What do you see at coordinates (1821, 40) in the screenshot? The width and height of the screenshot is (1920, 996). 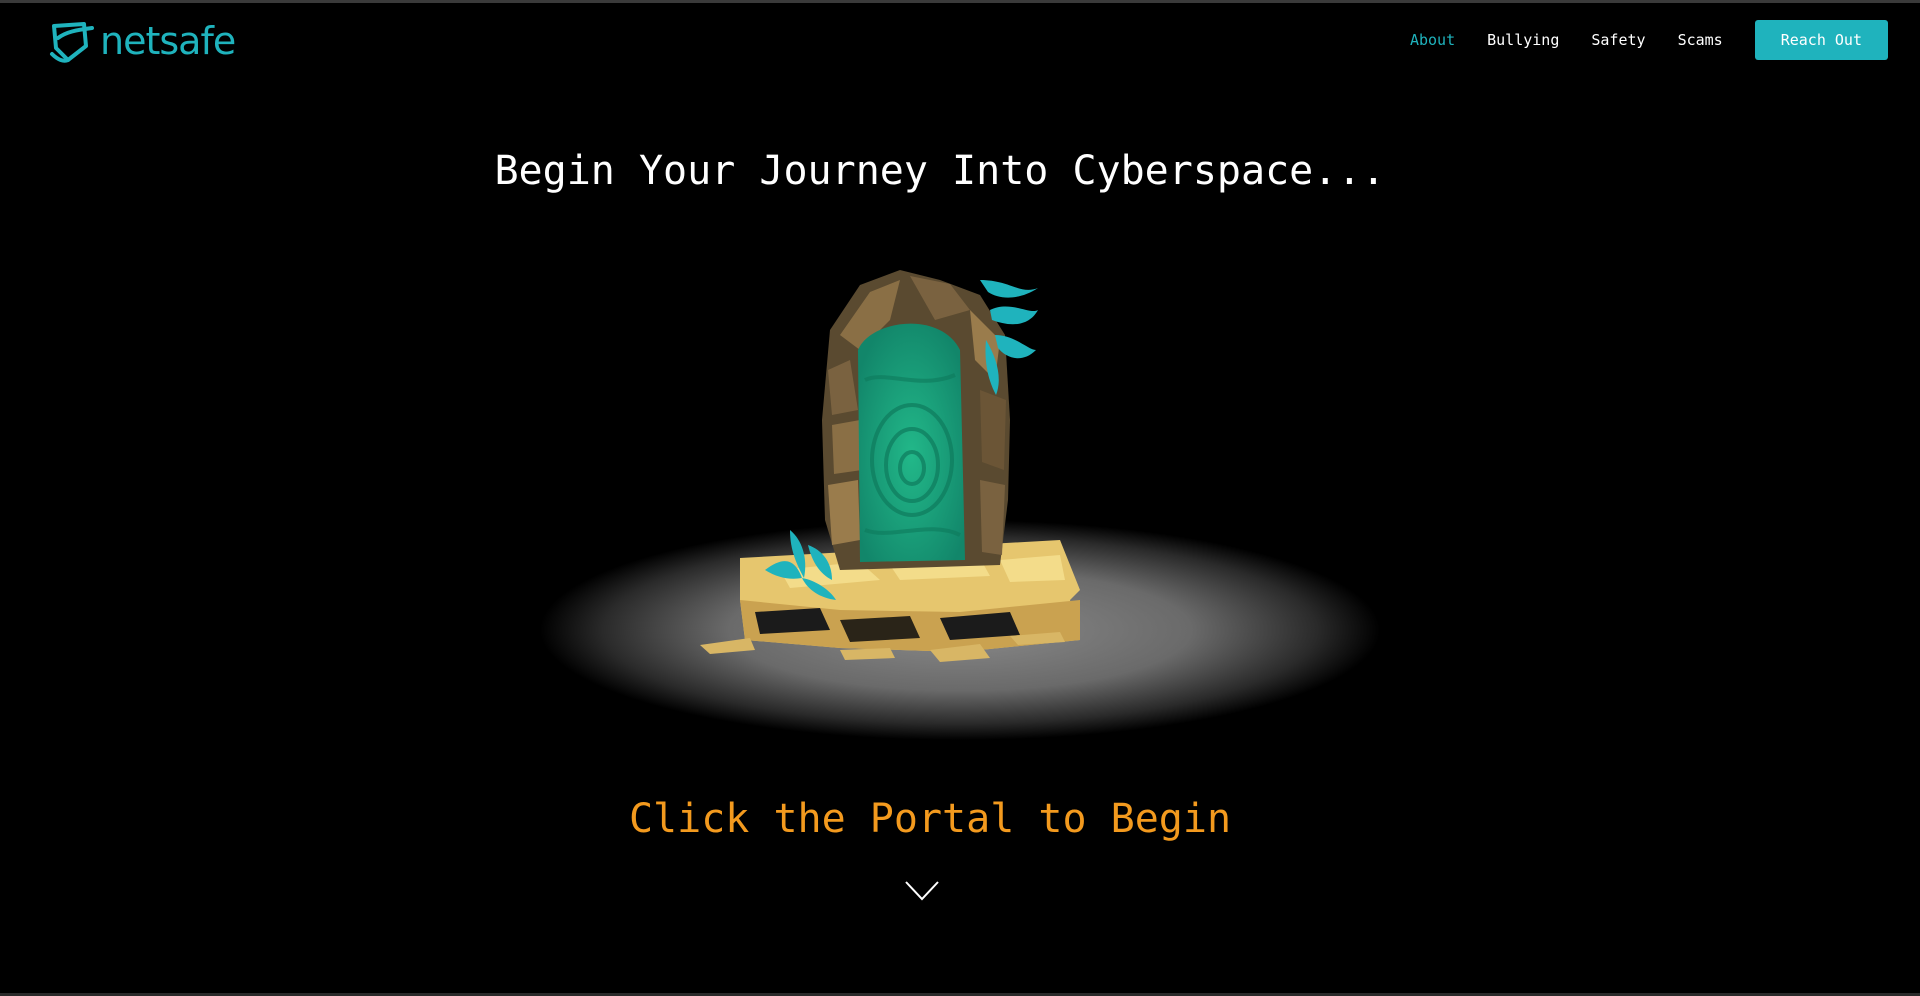 I see `reach-out-button: Reach Out` at bounding box center [1821, 40].